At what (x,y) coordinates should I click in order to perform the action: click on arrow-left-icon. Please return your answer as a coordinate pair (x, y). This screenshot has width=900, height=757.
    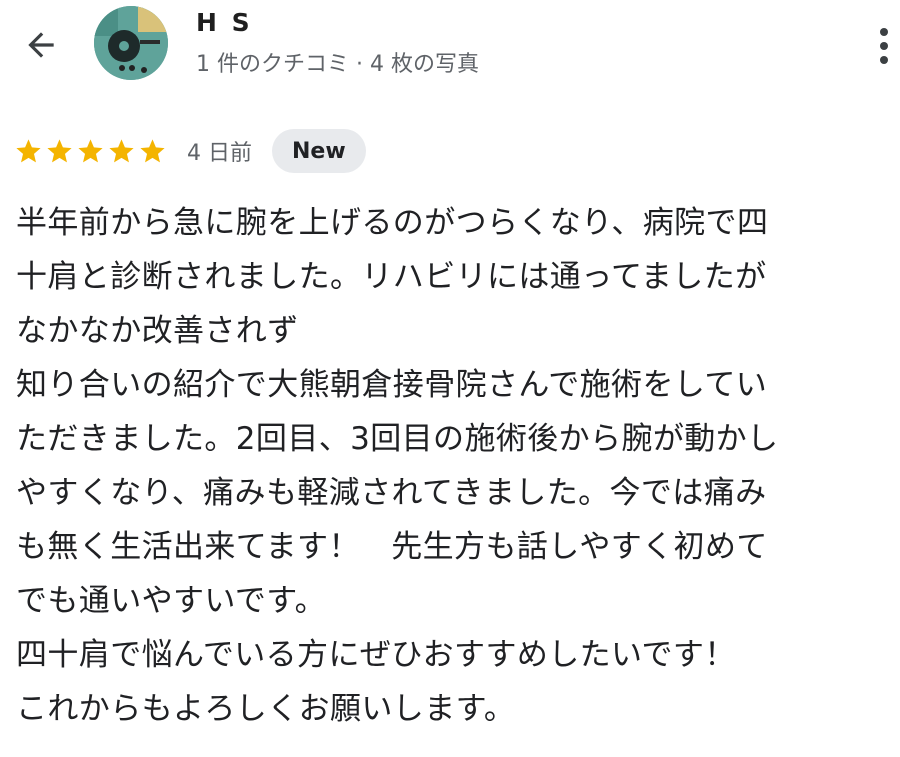
    Looking at the image, I should click on (41, 45).